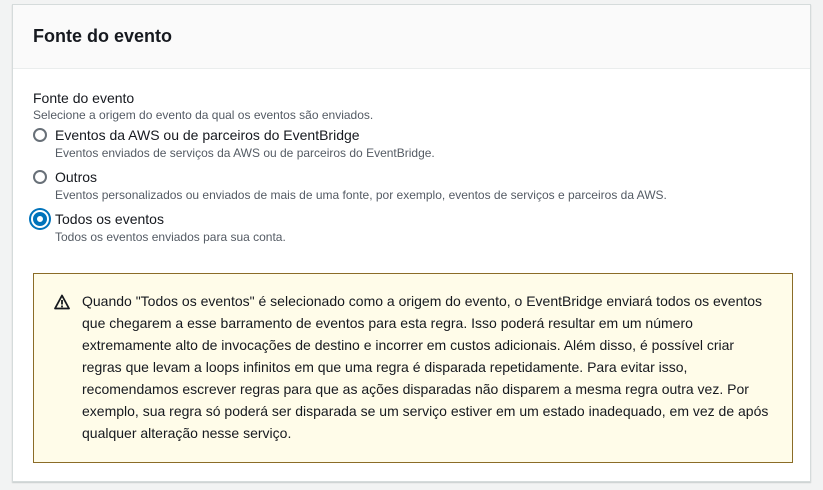 This screenshot has width=823, height=490. I want to click on panel-header: Fonte do evento, so click(411, 37).